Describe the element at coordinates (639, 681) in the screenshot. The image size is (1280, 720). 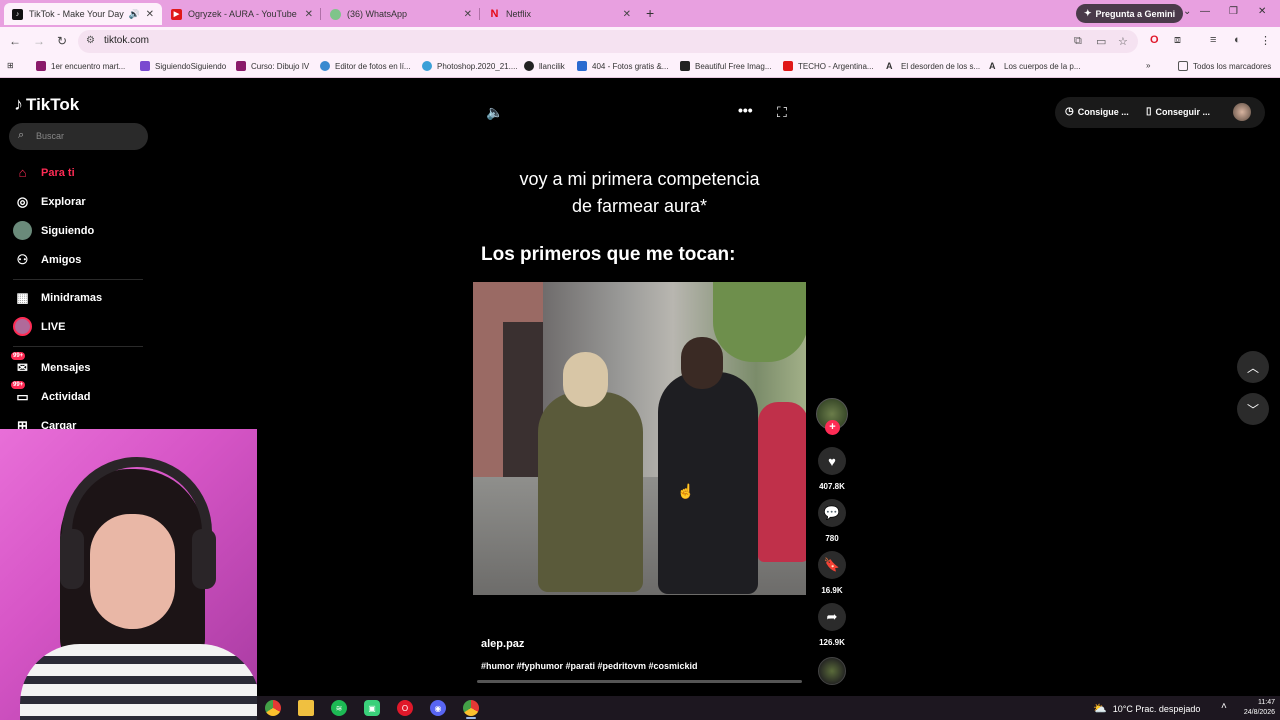
I see `video-progress-bar` at that location.